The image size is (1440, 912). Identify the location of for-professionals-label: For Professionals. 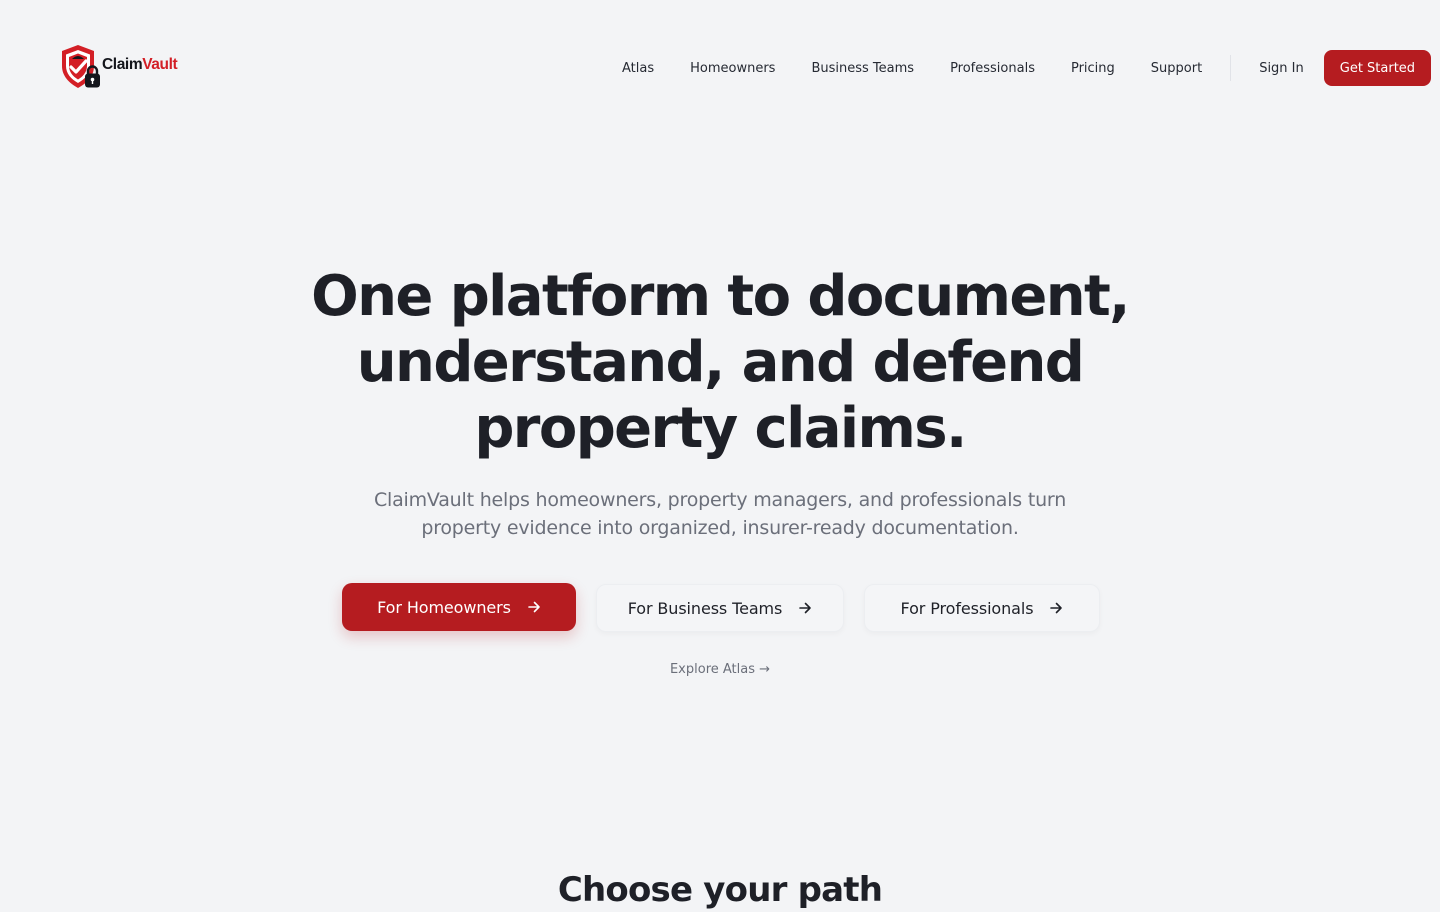
(967, 608).